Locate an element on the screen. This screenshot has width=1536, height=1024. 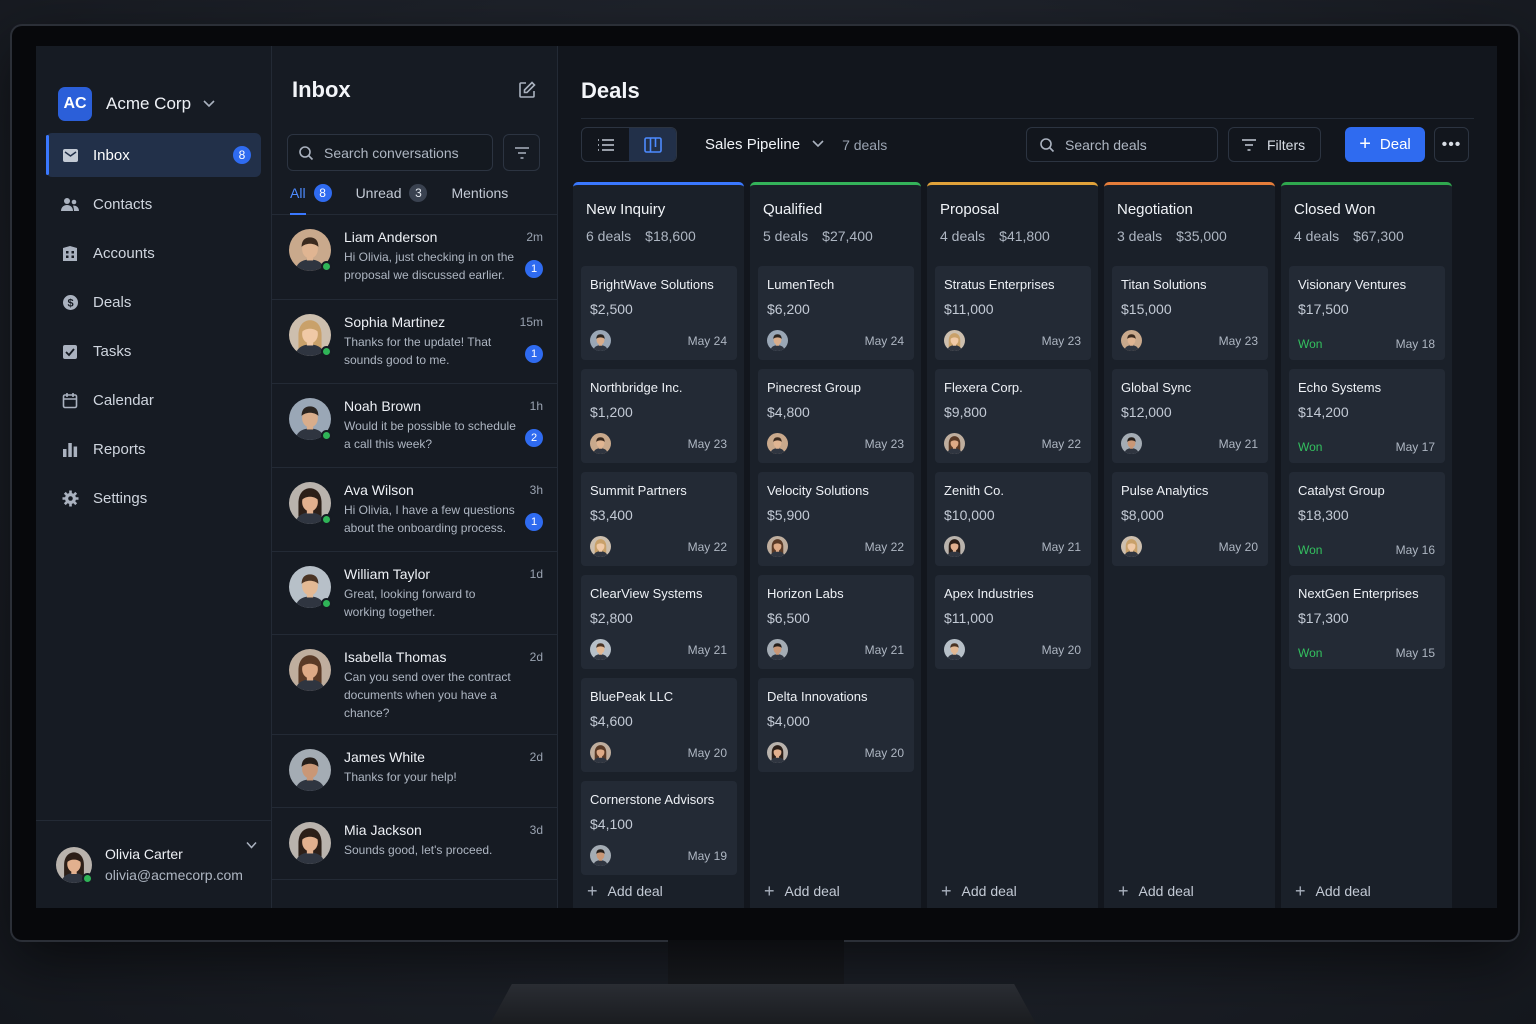
conversation-search-input: Search conversations is located at coordinates (390, 152).